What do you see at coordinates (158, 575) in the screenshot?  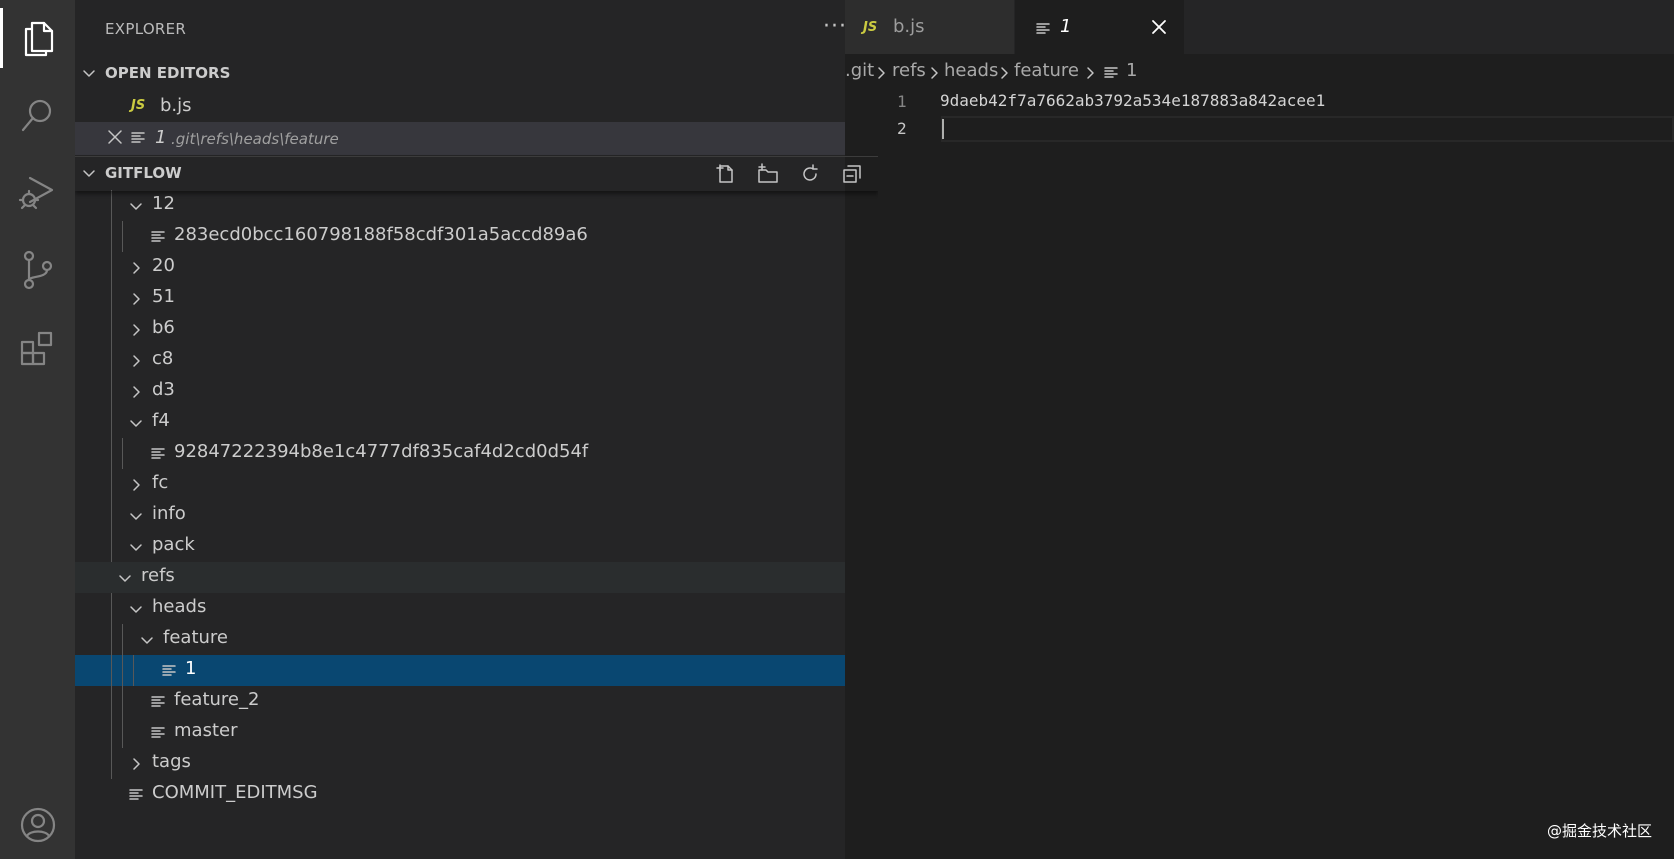 I see `tree-item-label: refs` at bounding box center [158, 575].